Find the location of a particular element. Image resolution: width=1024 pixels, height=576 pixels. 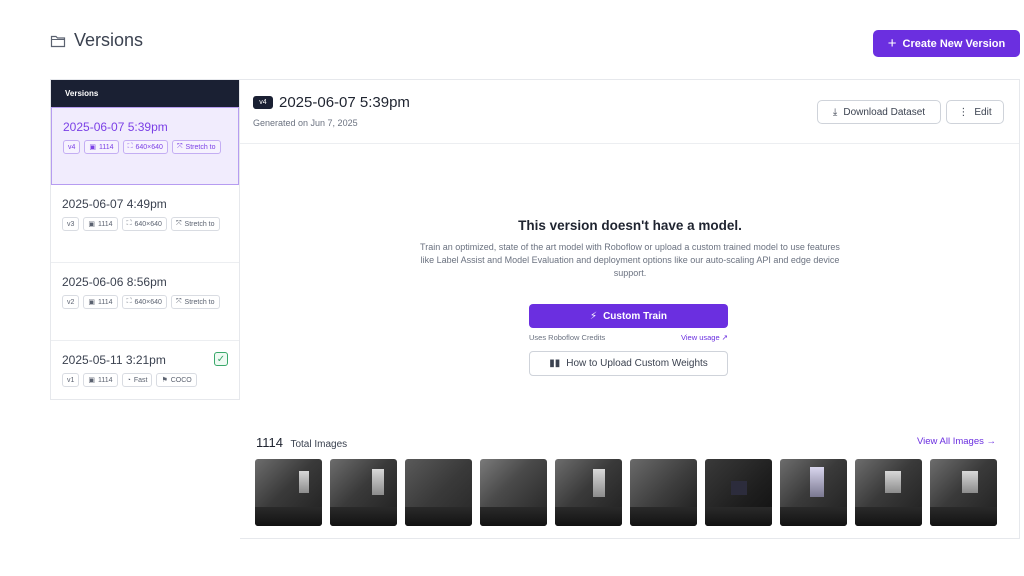

create-new-version-button: + Create New Version is located at coordinates (946, 43).